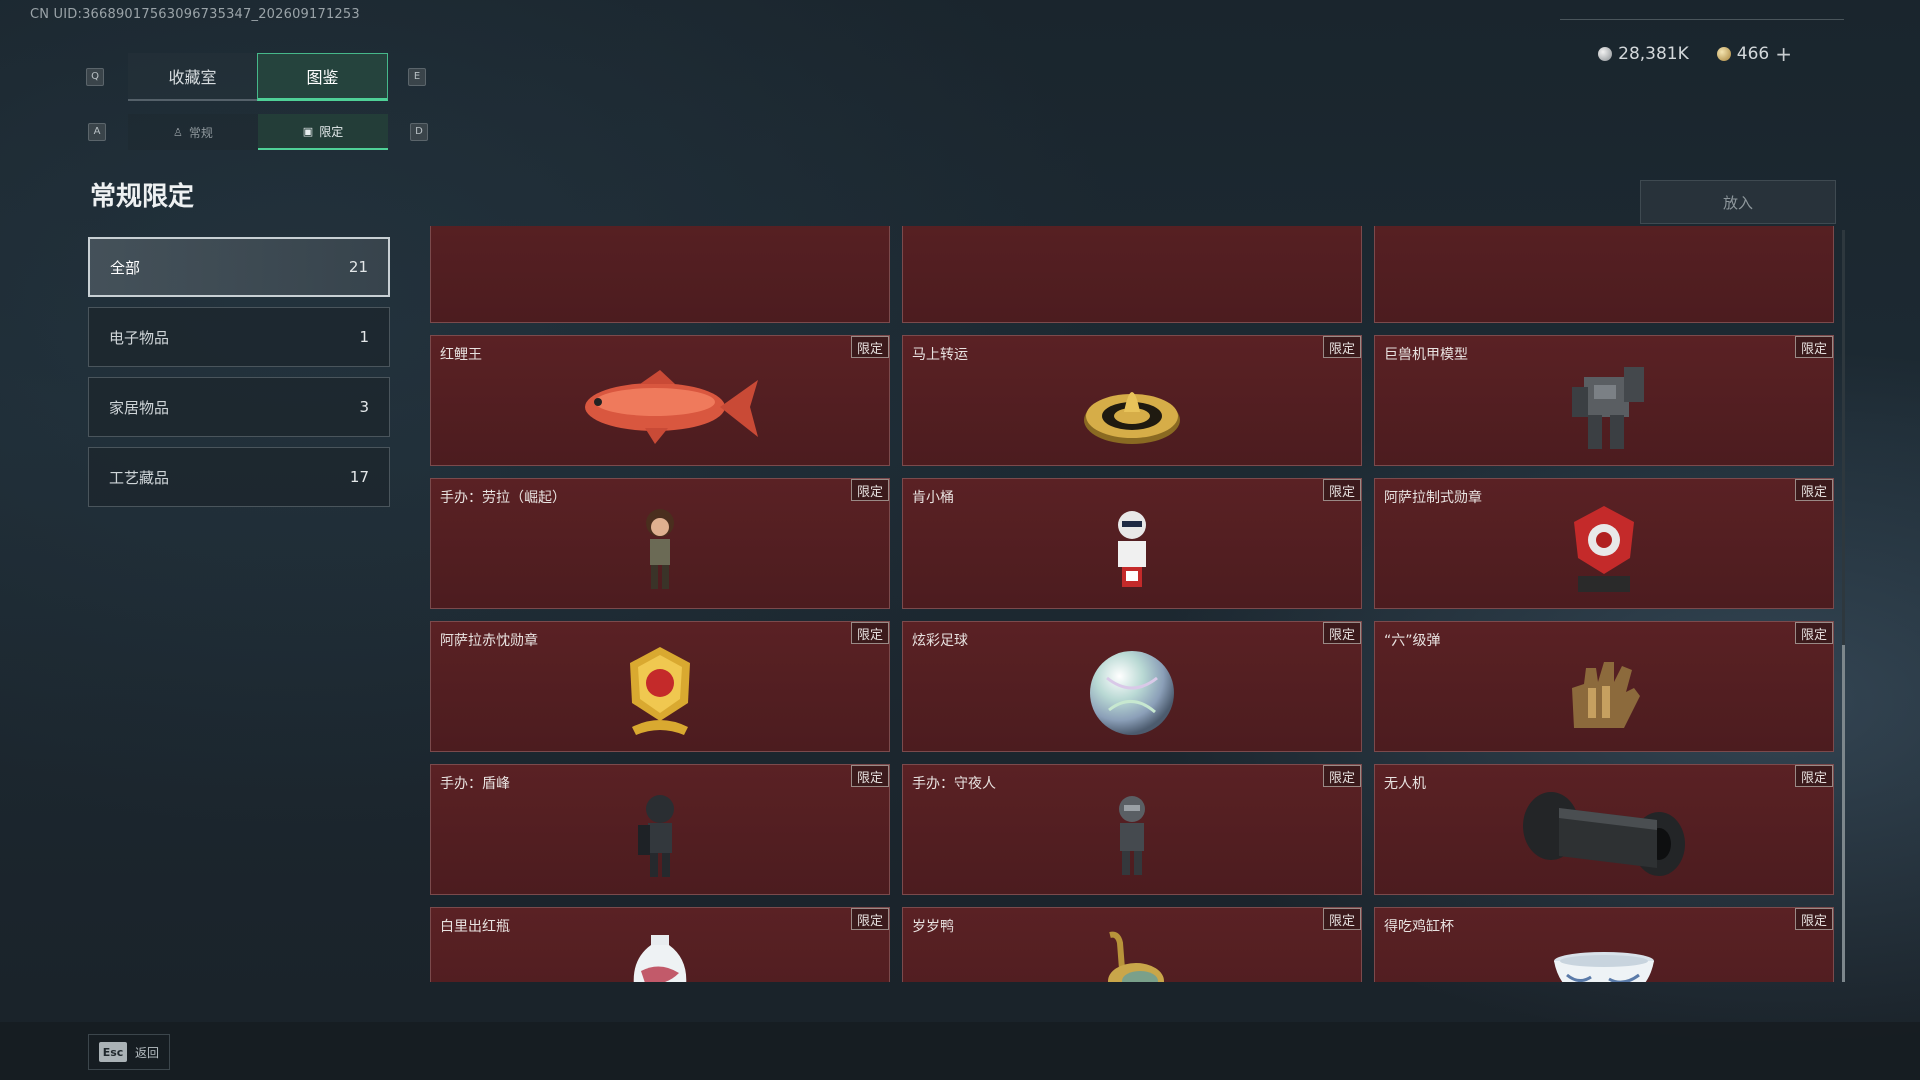 This screenshot has height=1080, width=1920. I want to click on sub-tabs: ♙ 常规 ▣ 限定, so click(258, 132).